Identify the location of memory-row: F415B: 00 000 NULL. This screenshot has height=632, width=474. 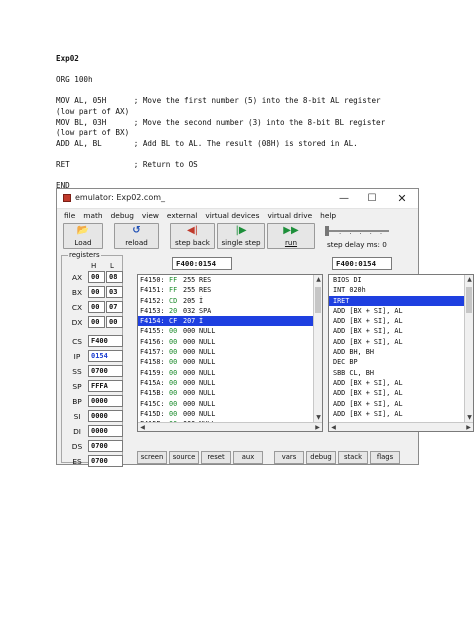
(230, 393).